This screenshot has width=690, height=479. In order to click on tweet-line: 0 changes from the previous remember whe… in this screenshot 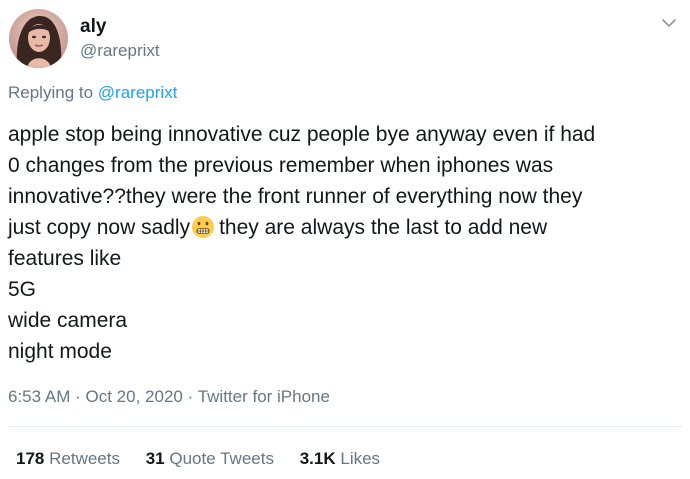, I will do `click(281, 165)`.